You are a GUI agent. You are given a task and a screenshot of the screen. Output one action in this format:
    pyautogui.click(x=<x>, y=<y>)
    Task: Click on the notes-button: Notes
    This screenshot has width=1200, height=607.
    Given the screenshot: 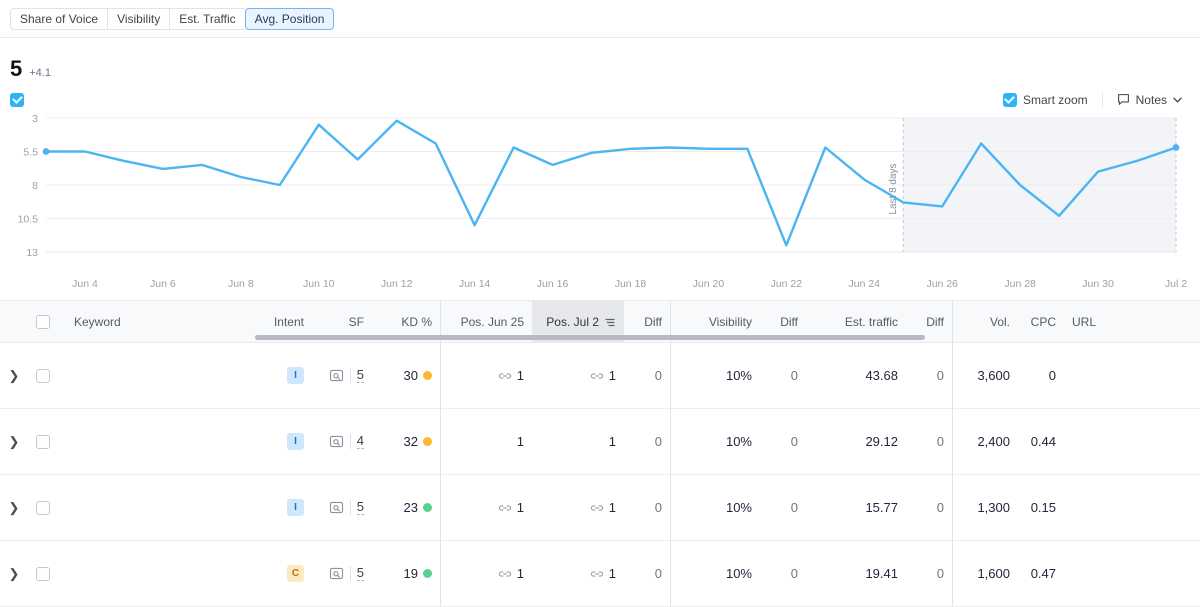 What is the action you would take?
    pyautogui.click(x=1149, y=100)
    